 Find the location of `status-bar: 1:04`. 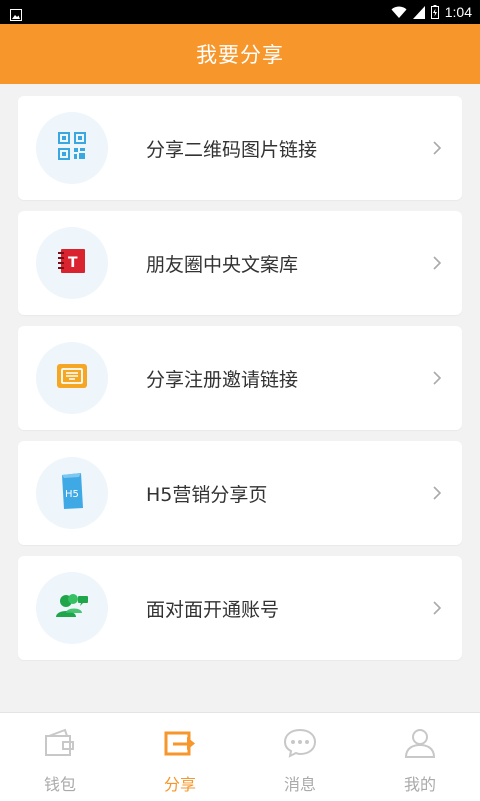

status-bar: 1:04 is located at coordinates (240, 12).